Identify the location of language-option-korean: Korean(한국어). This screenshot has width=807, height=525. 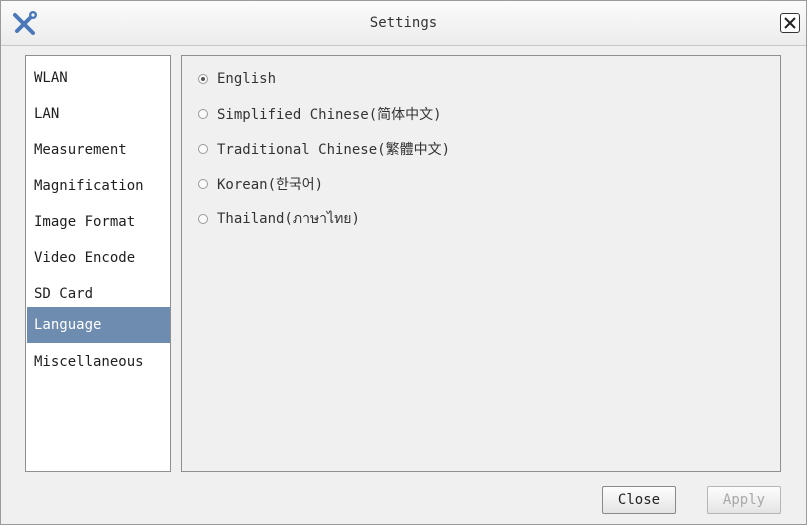
(260, 184).